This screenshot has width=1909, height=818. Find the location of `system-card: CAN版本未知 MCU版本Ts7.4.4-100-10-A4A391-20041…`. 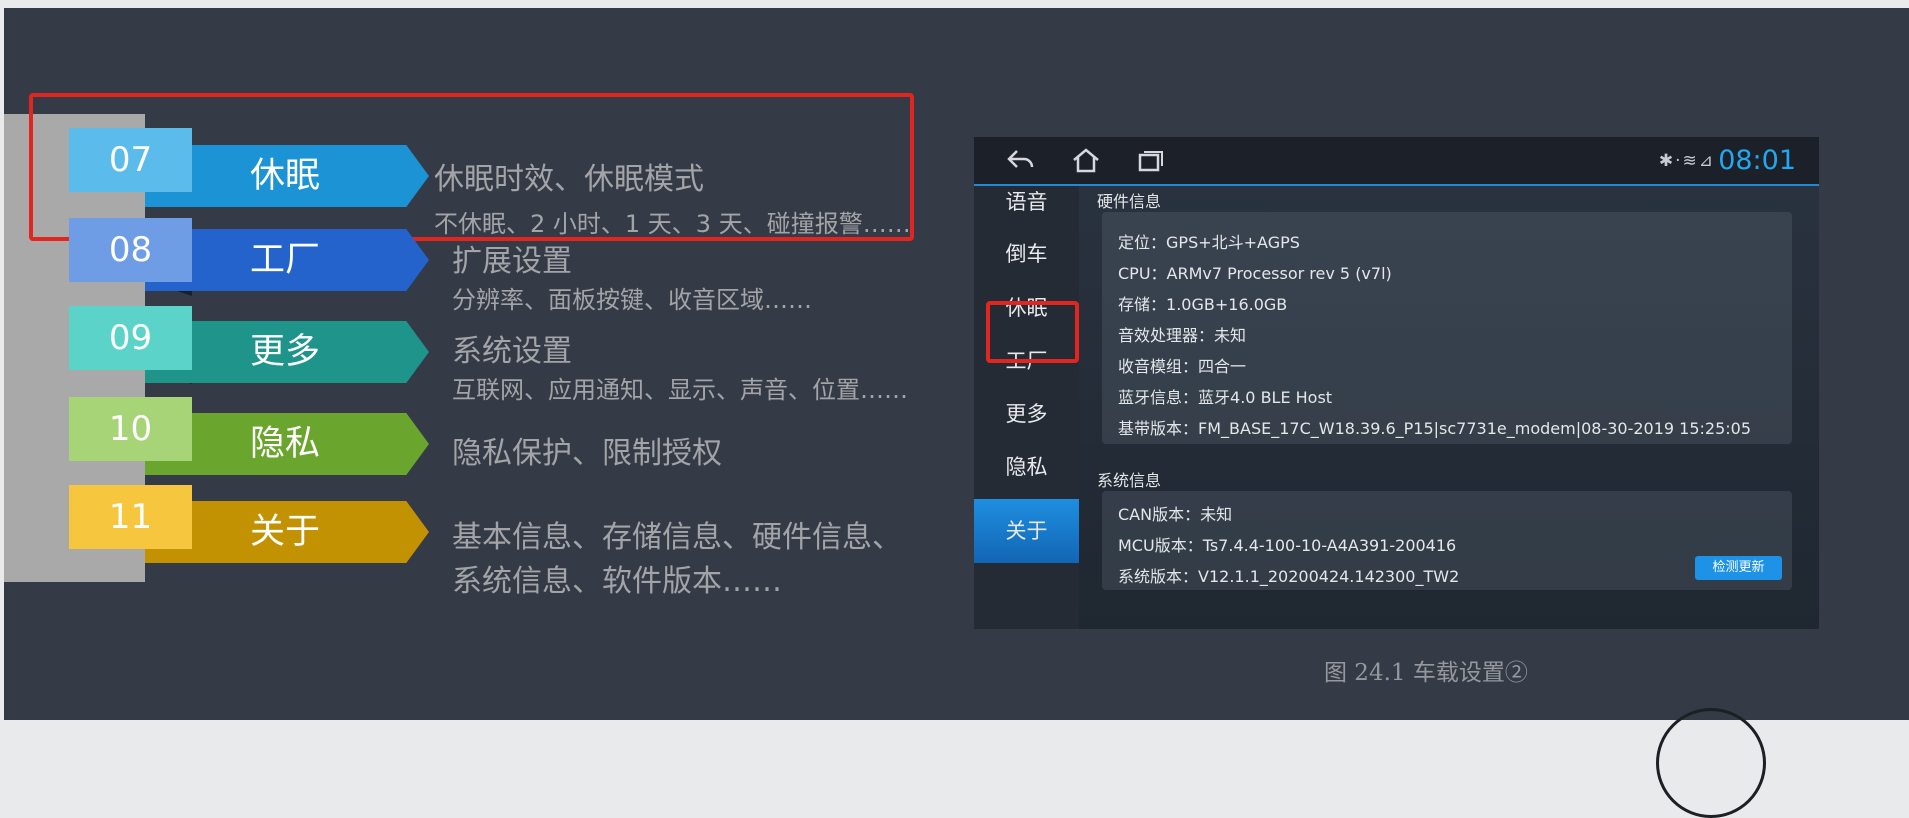

system-card: CAN版本未知 MCU版本Ts7.4.4-100-10-A4A391-20041… is located at coordinates (1447, 540).